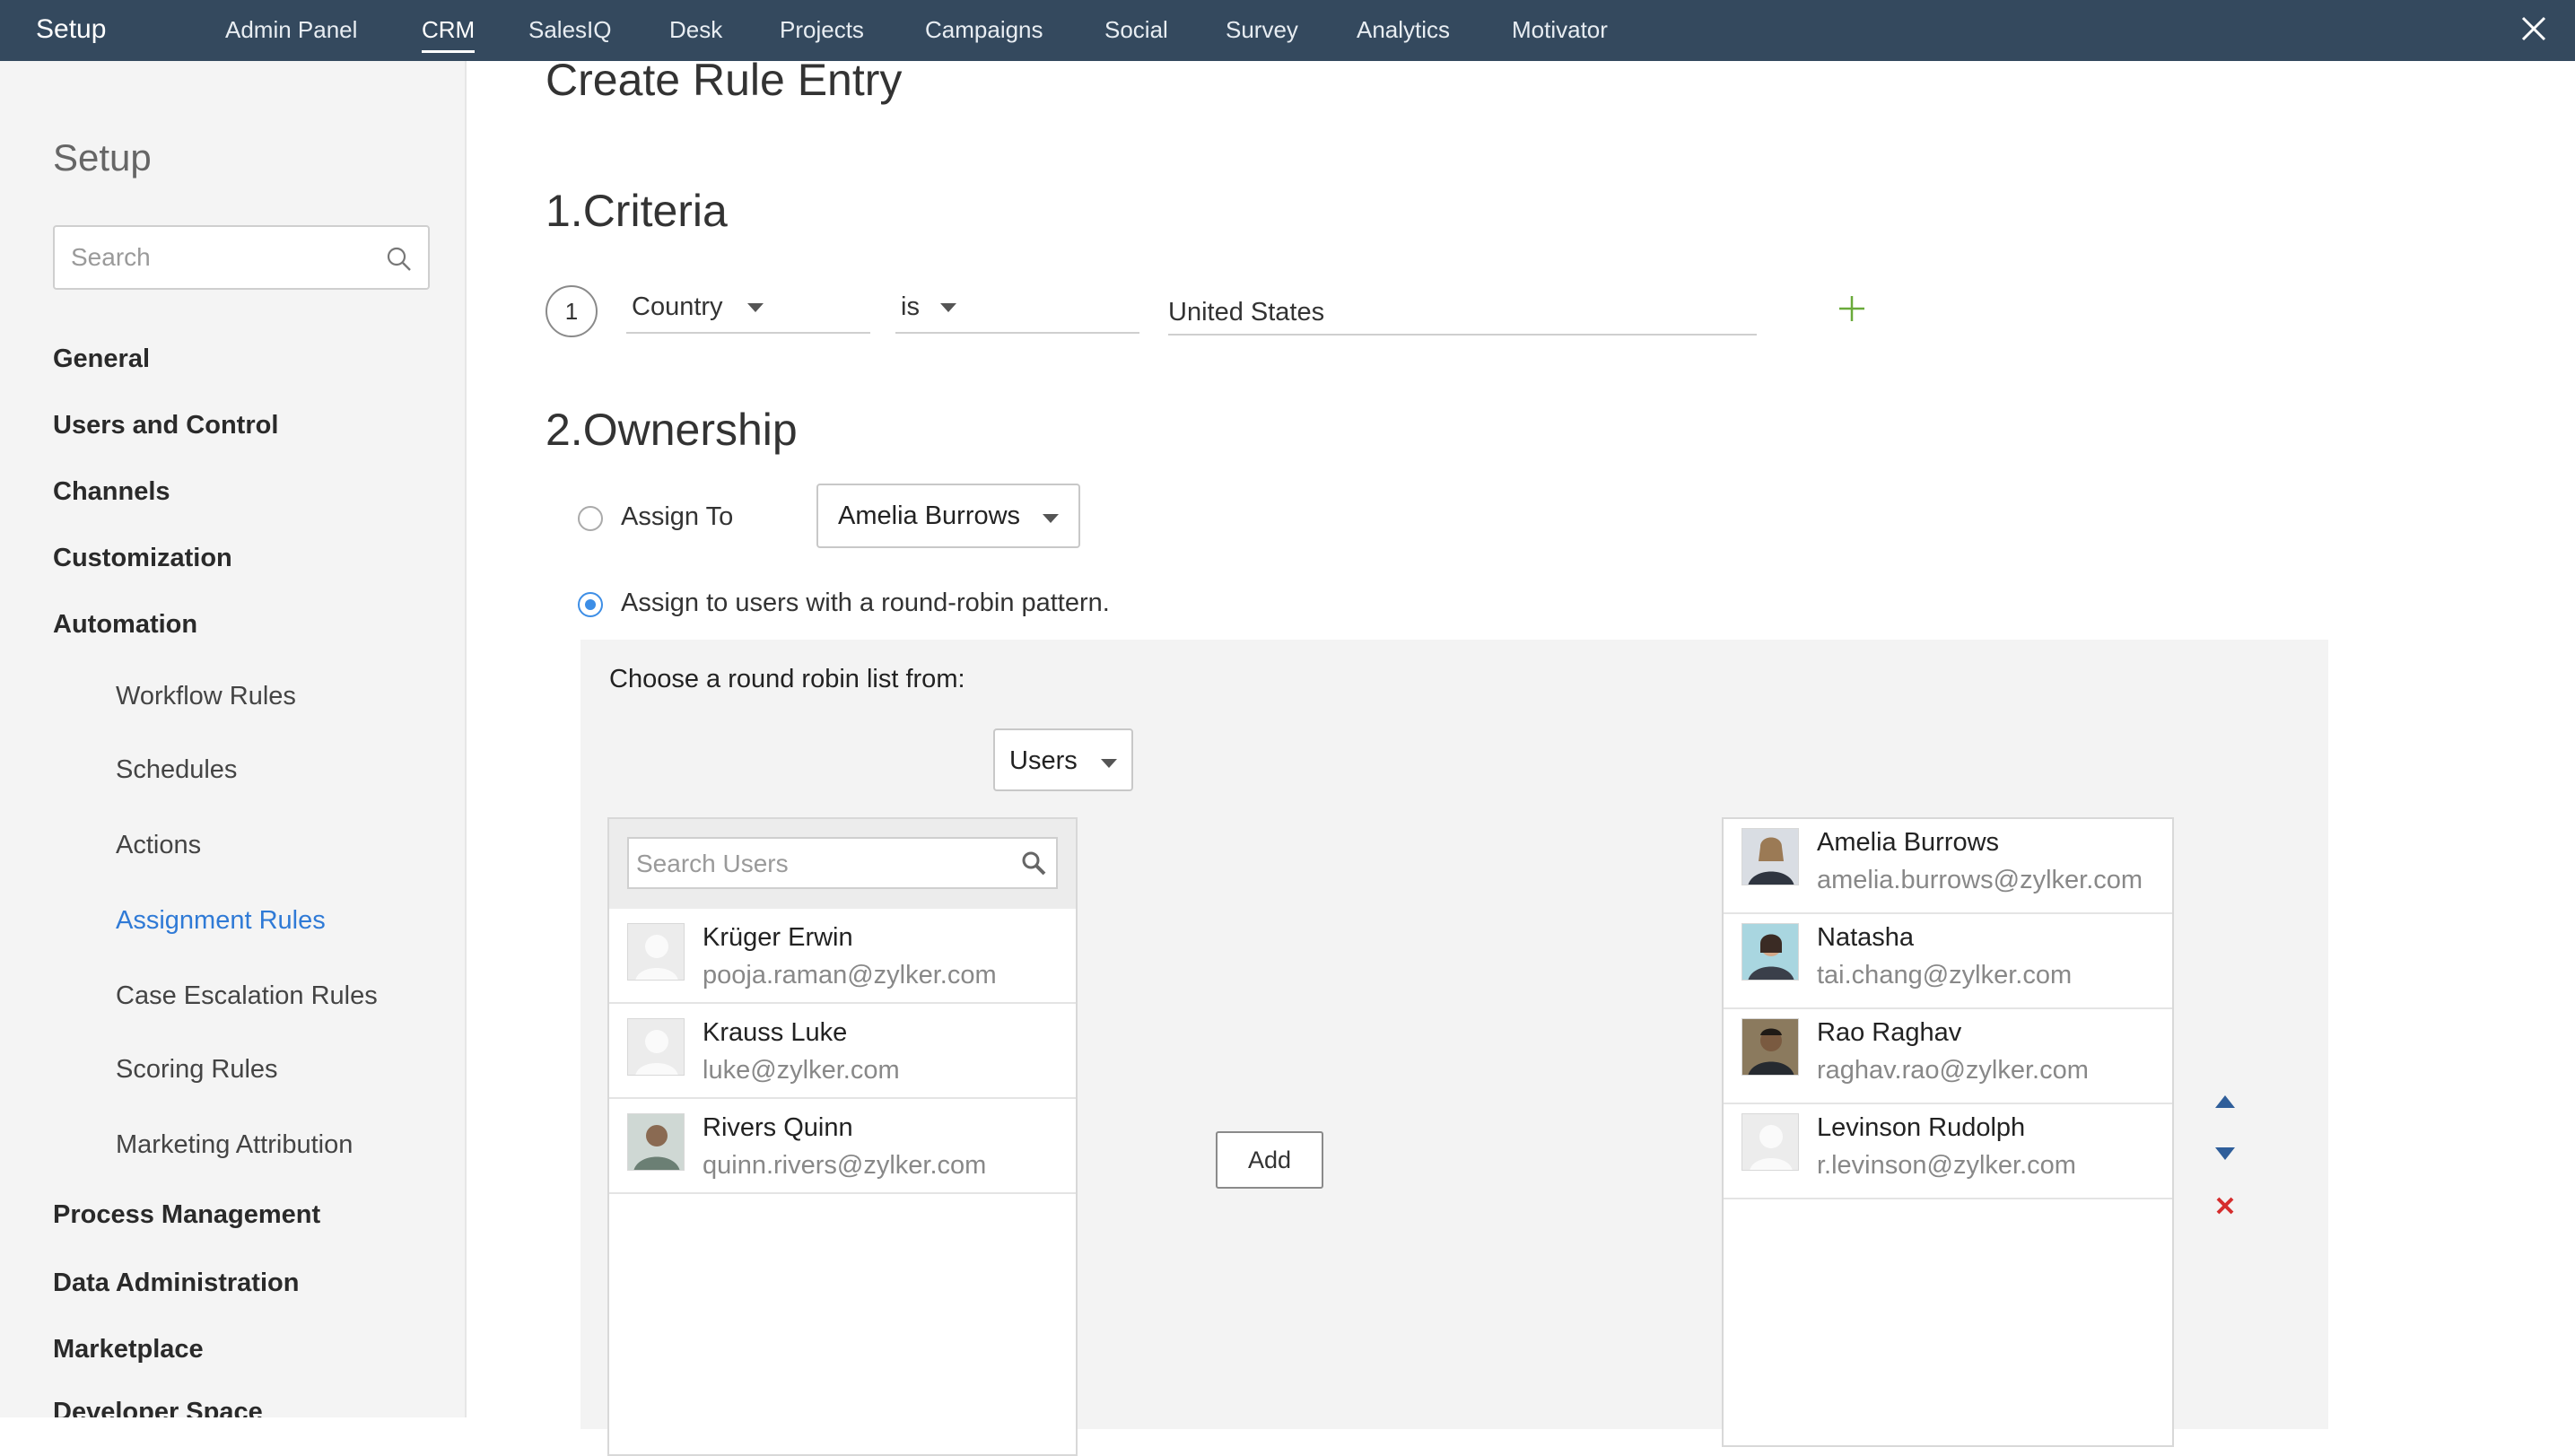 This screenshot has width=2575, height=1456. I want to click on tab-projects: Projects, so click(822, 30).